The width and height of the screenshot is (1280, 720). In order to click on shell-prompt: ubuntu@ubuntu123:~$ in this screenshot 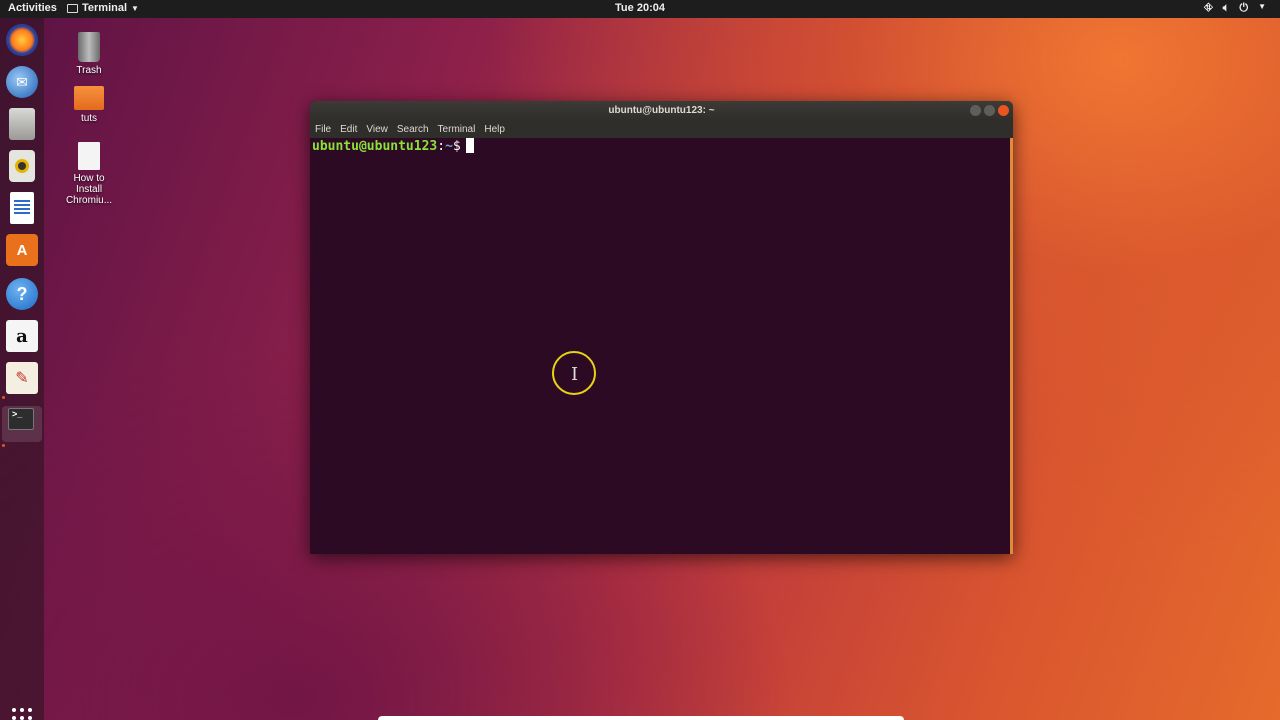, I will do `click(393, 146)`.